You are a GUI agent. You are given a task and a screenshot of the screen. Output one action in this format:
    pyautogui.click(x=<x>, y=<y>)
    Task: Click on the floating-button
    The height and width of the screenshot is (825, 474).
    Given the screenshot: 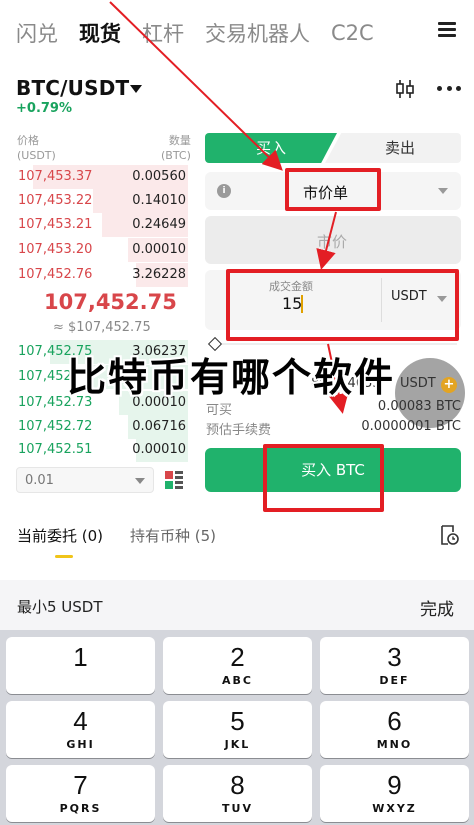 What is the action you would take?
    pyautogui.click(x=430, y=393)
    